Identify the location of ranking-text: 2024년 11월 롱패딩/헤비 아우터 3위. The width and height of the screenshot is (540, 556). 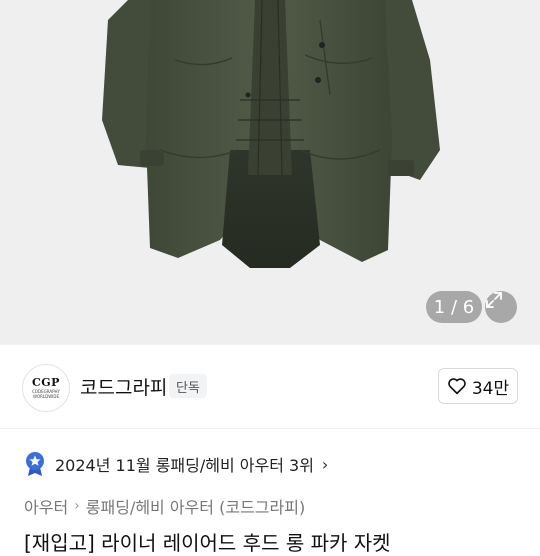
(184, 465).